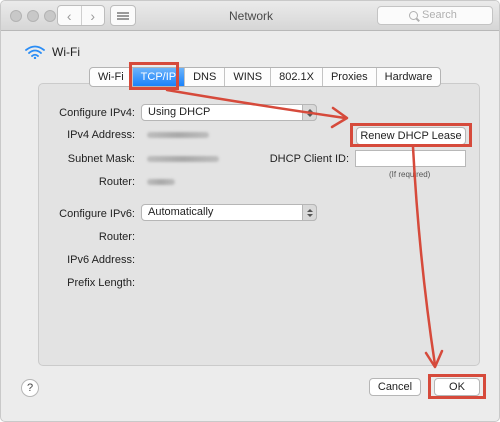  What do you see at coordinates (154, 76) in the screenshot?
I see `tcpip-tab-highlight` at bounding box center [154, 76].